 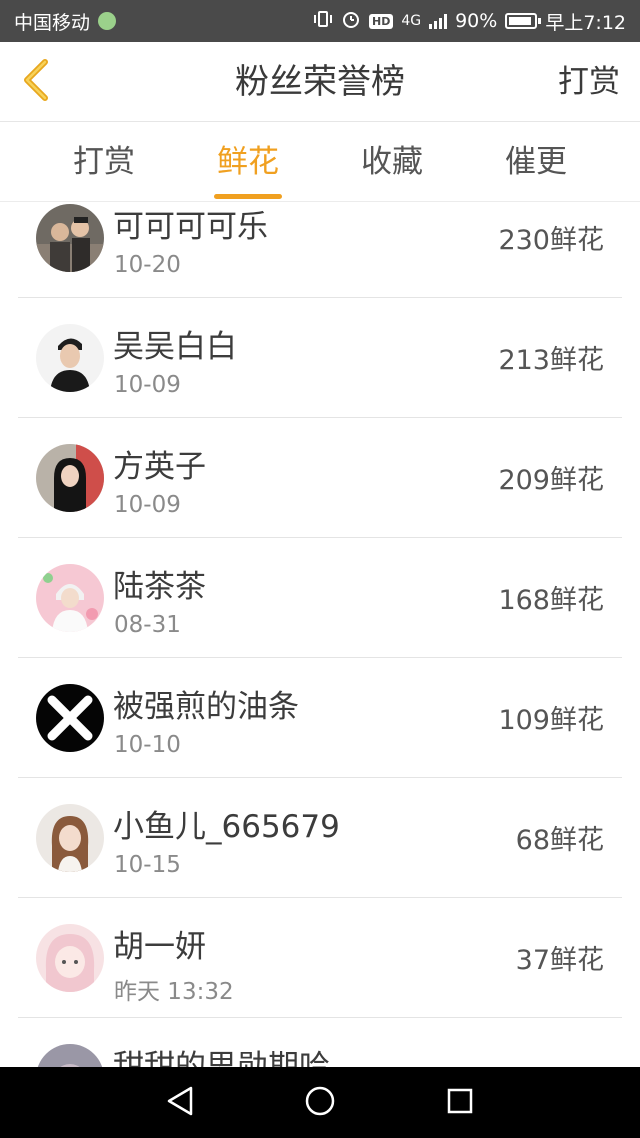 What do you see at coordinates (320, 598) in the screenshot?
I see `list-item: 陆茶茶 08-31 168鲜花` at bounding box center [320, 598].